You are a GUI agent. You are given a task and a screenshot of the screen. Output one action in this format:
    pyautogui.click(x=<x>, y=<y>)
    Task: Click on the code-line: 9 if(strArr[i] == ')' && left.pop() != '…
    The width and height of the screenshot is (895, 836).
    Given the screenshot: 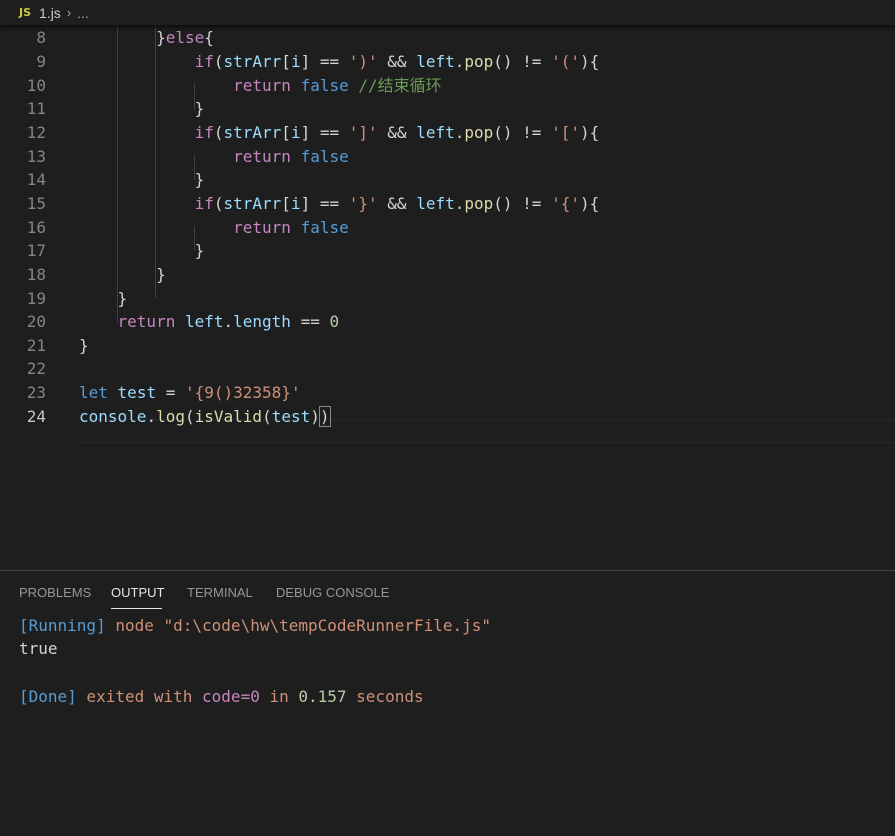 What is the action you would take?
    pyautogui.click(x=447, y=62)
    